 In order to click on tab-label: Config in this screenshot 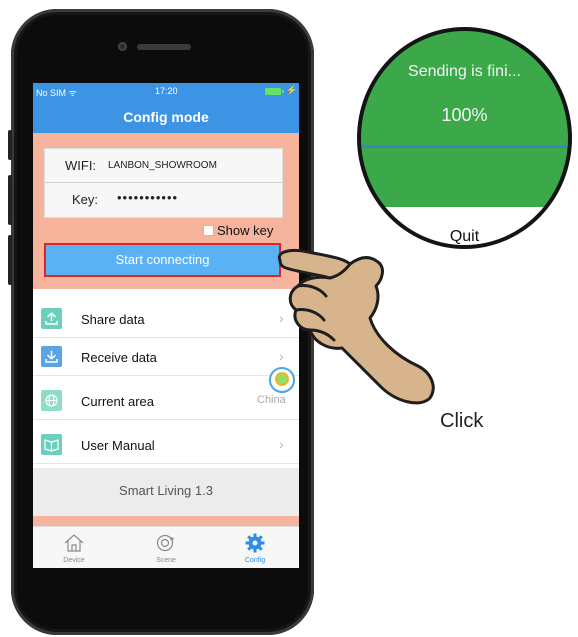, I will do `click(255, 560)`.